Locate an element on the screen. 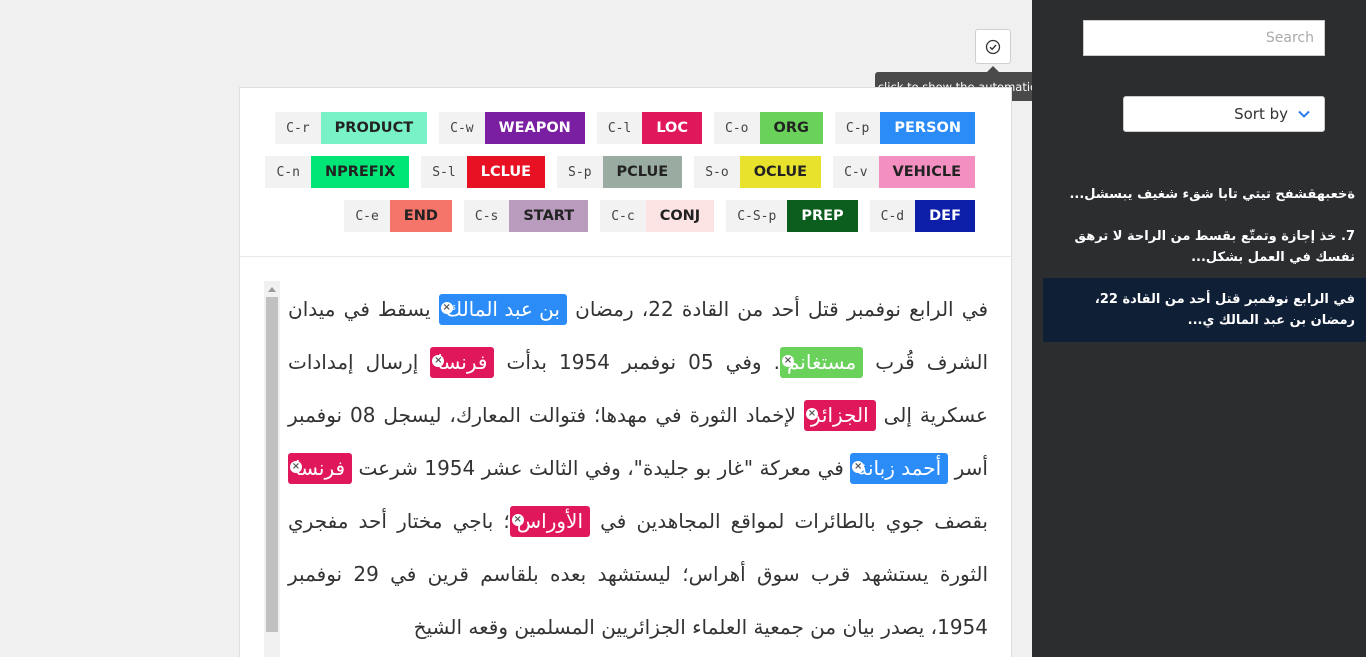  label-name: PERSON is located at coordinates (927, 128).